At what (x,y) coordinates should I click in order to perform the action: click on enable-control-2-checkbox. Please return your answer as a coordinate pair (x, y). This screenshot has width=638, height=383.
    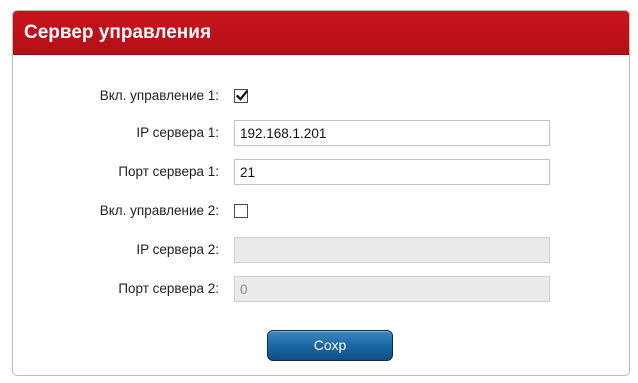
    Looking at the image, I should click on (241, 211).